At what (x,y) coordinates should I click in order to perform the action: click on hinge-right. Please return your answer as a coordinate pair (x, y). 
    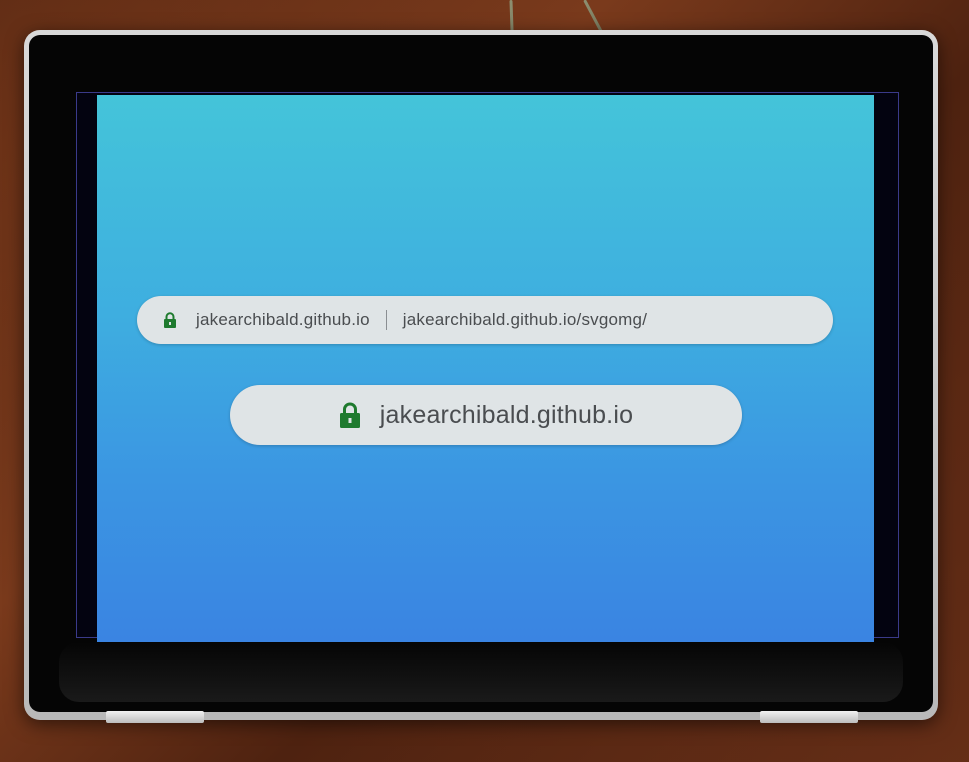
    Looking at the image, I should click on (809, 717).